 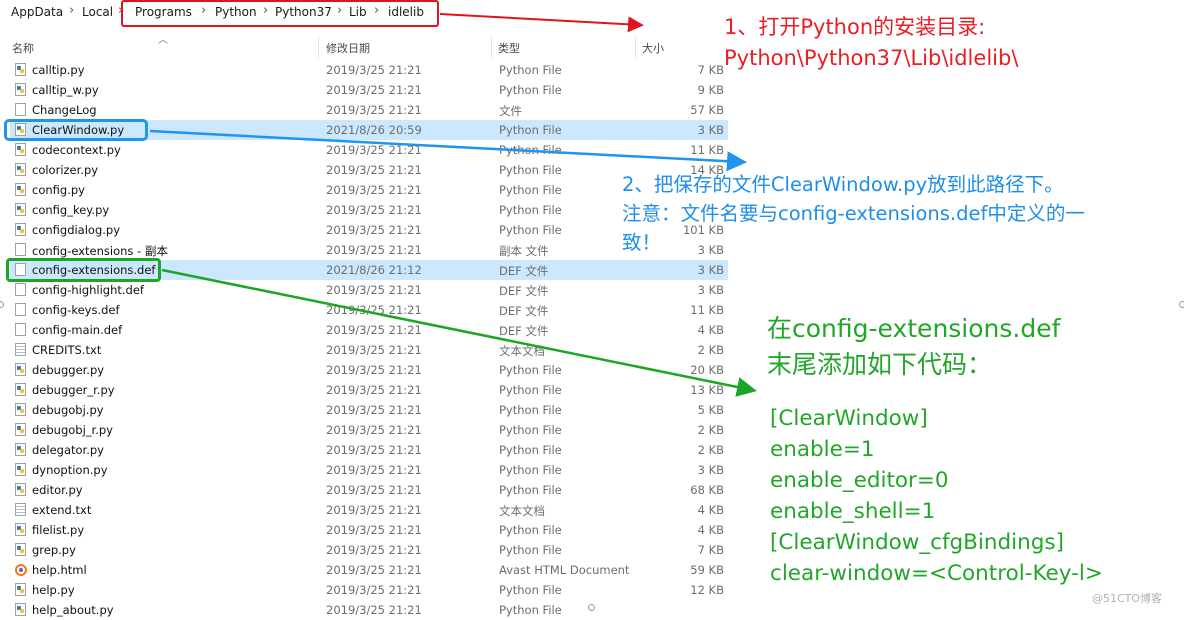 I want to click on watermark: @51CTO博客, so click(x=1127, y=598).